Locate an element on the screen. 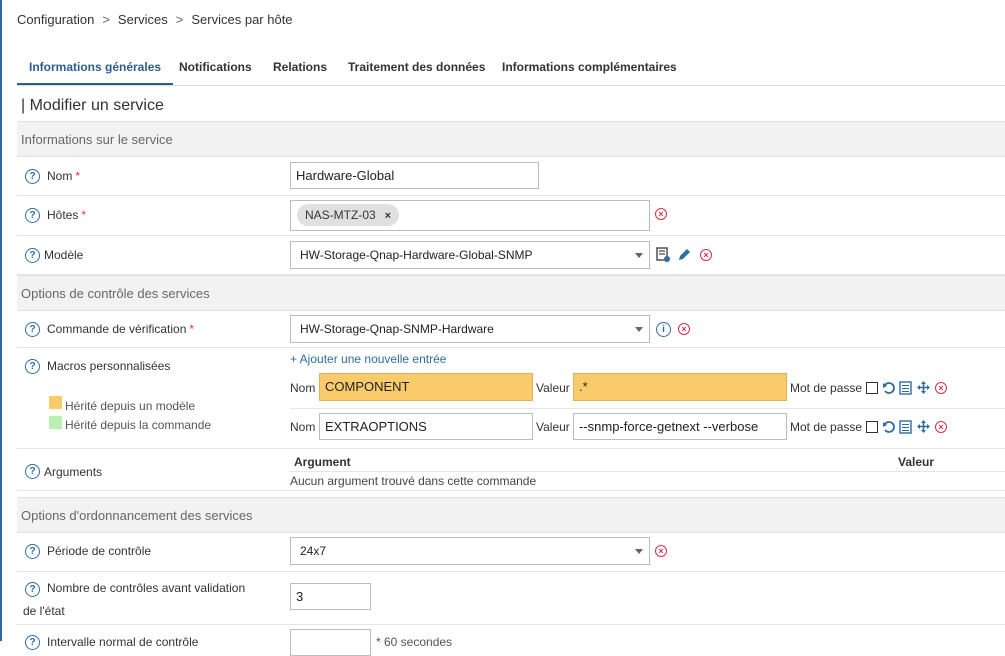 The image size is (1005, 656). macro-name-input: EXTRAOPTIONS is located at coordinates (426, 426).